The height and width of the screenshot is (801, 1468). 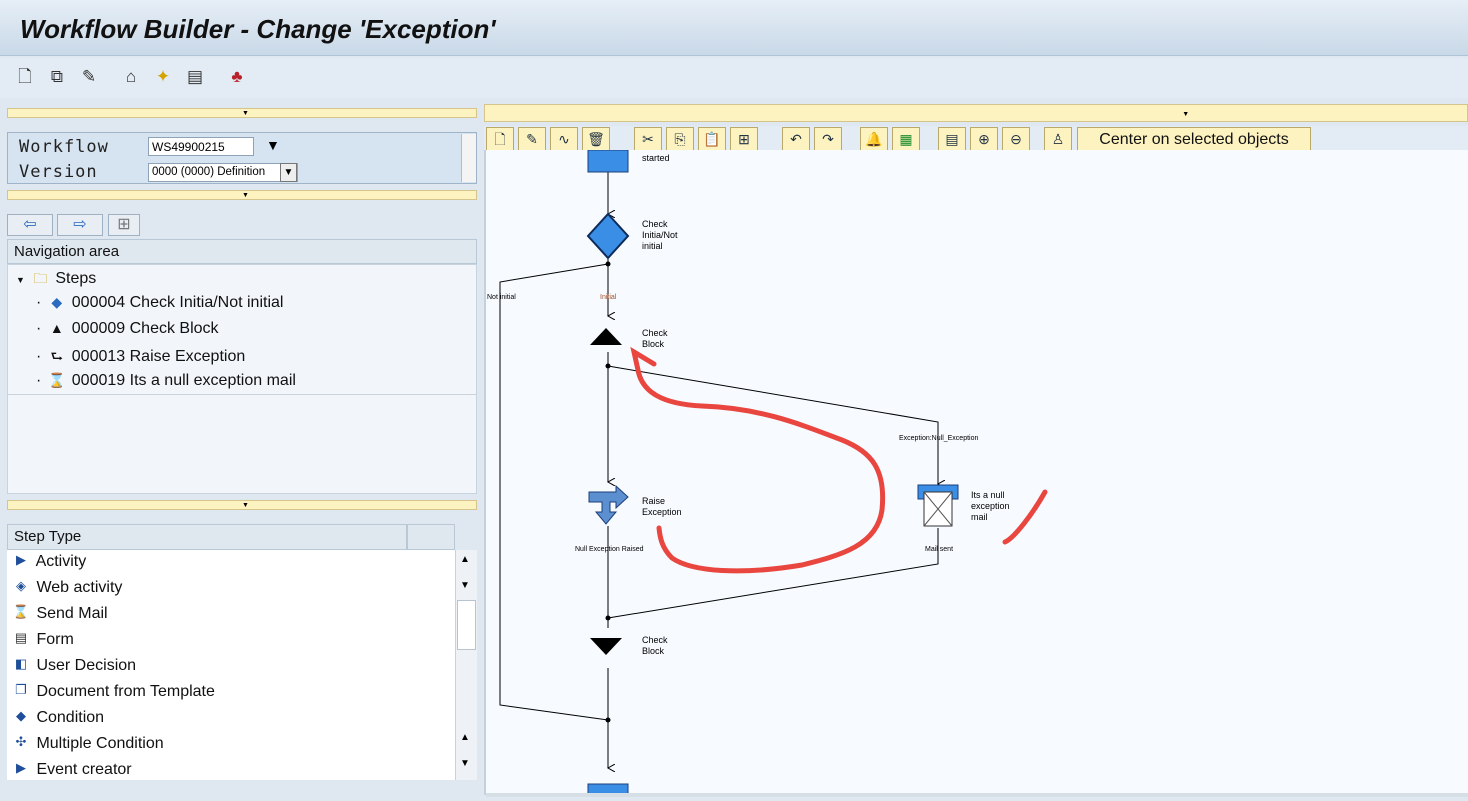 I want to click on overview-button: ⊞, so click(x=124, y=225).